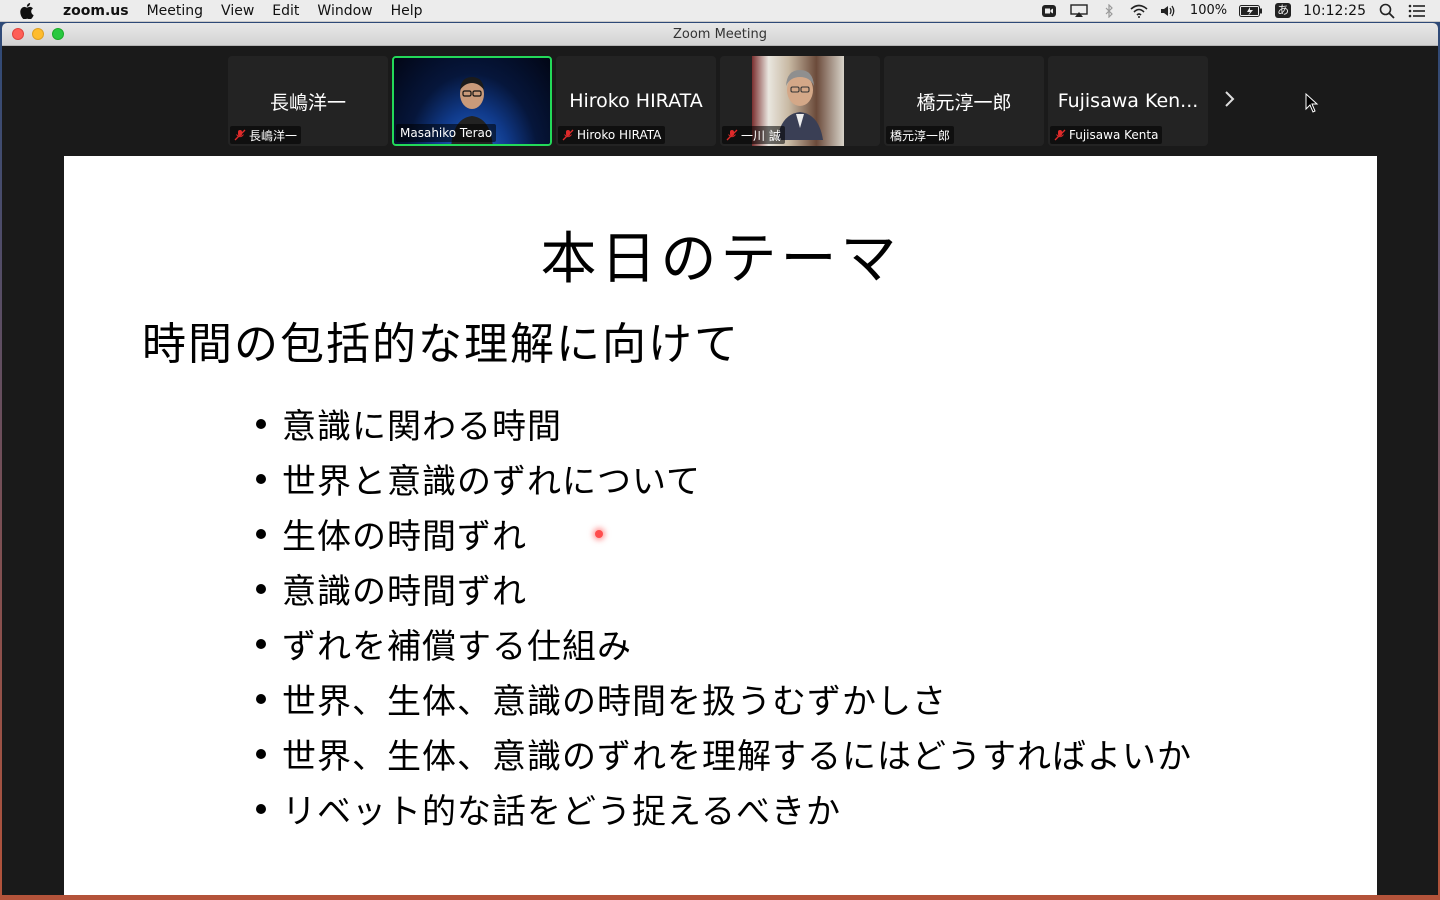 This screenshot has width=1440, height=900. What do you see at coordinates (441, 344) in the screenshot?
I see `slide-subtitle: 時間の包括的な理解に向けて` at bounding box center [441, 344].